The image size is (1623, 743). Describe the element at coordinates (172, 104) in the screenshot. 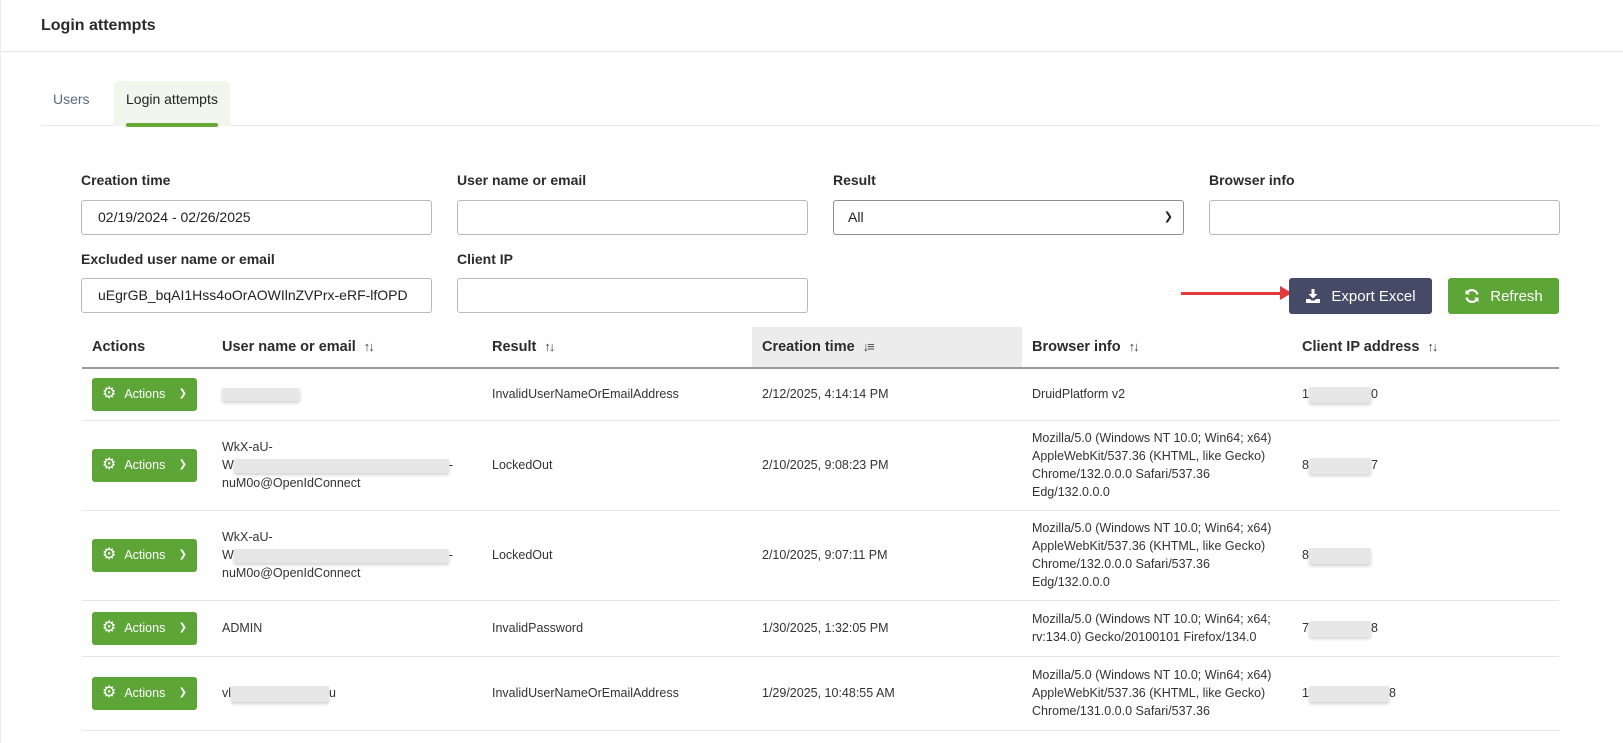

I see `tab-login-attempts: Login attempts` at that location.